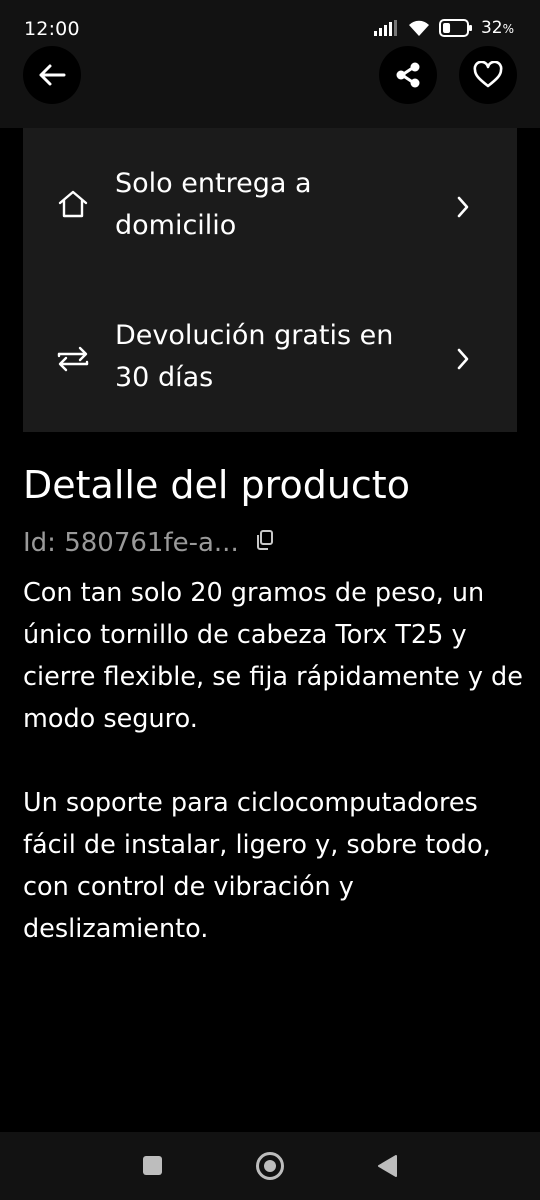  Describe the element at coordinates (455, 28) in the screenshot. I see `battery-icon` at that location.